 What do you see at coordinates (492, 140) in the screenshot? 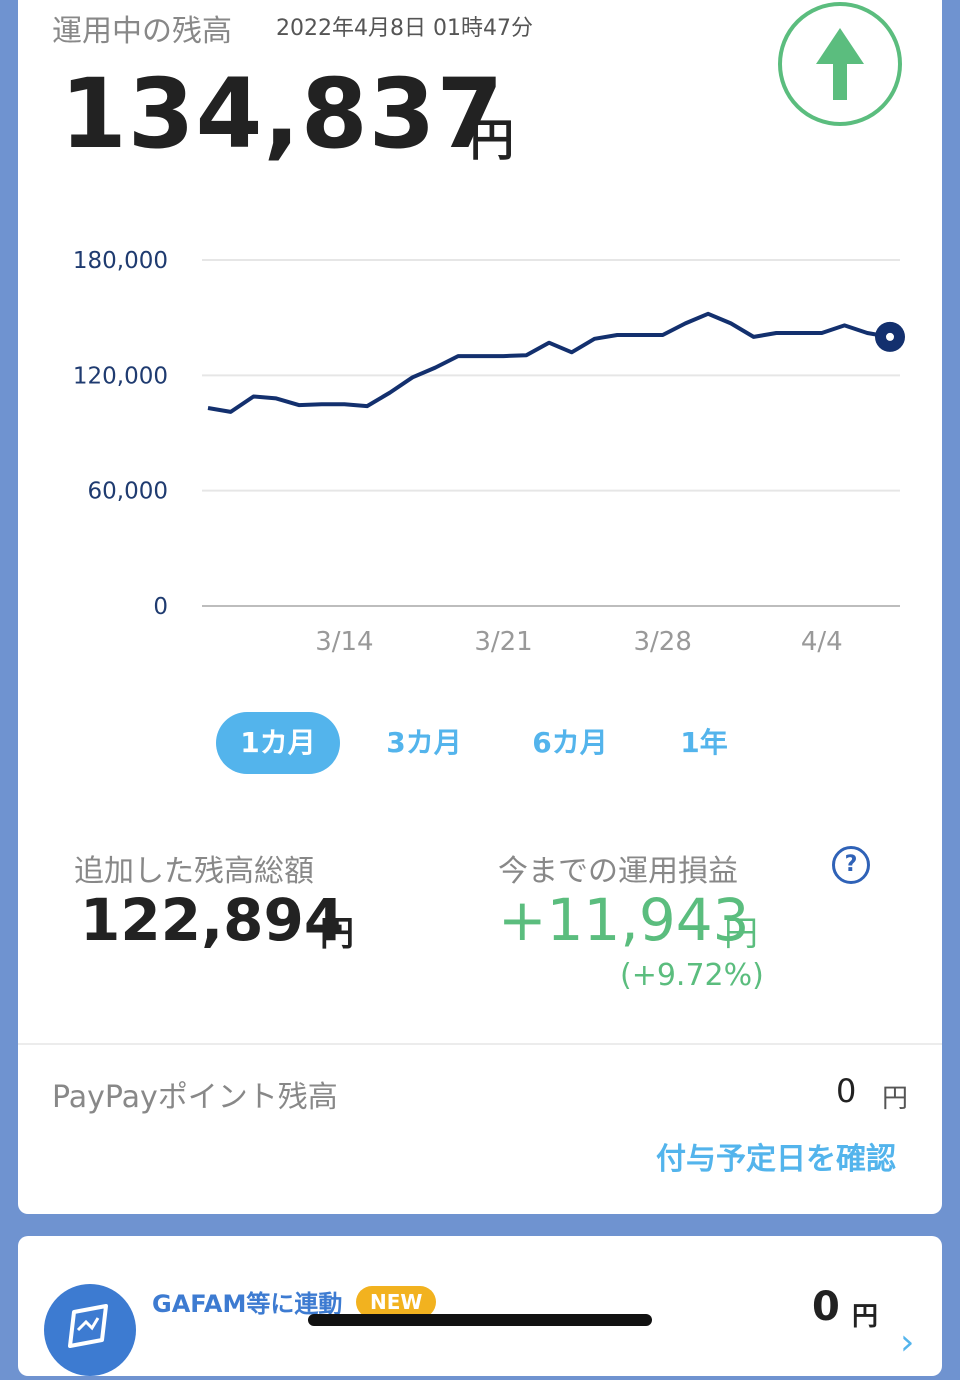
I see `balance-unit: 円` at bounding box center [492, 140].